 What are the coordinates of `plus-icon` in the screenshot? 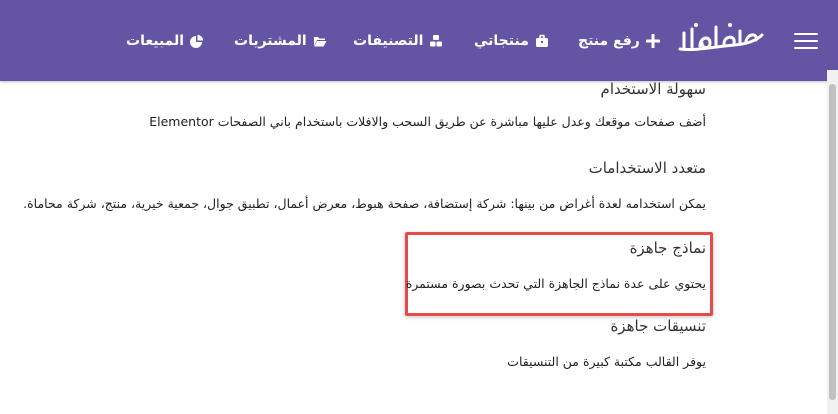 It's located at (652, 41).